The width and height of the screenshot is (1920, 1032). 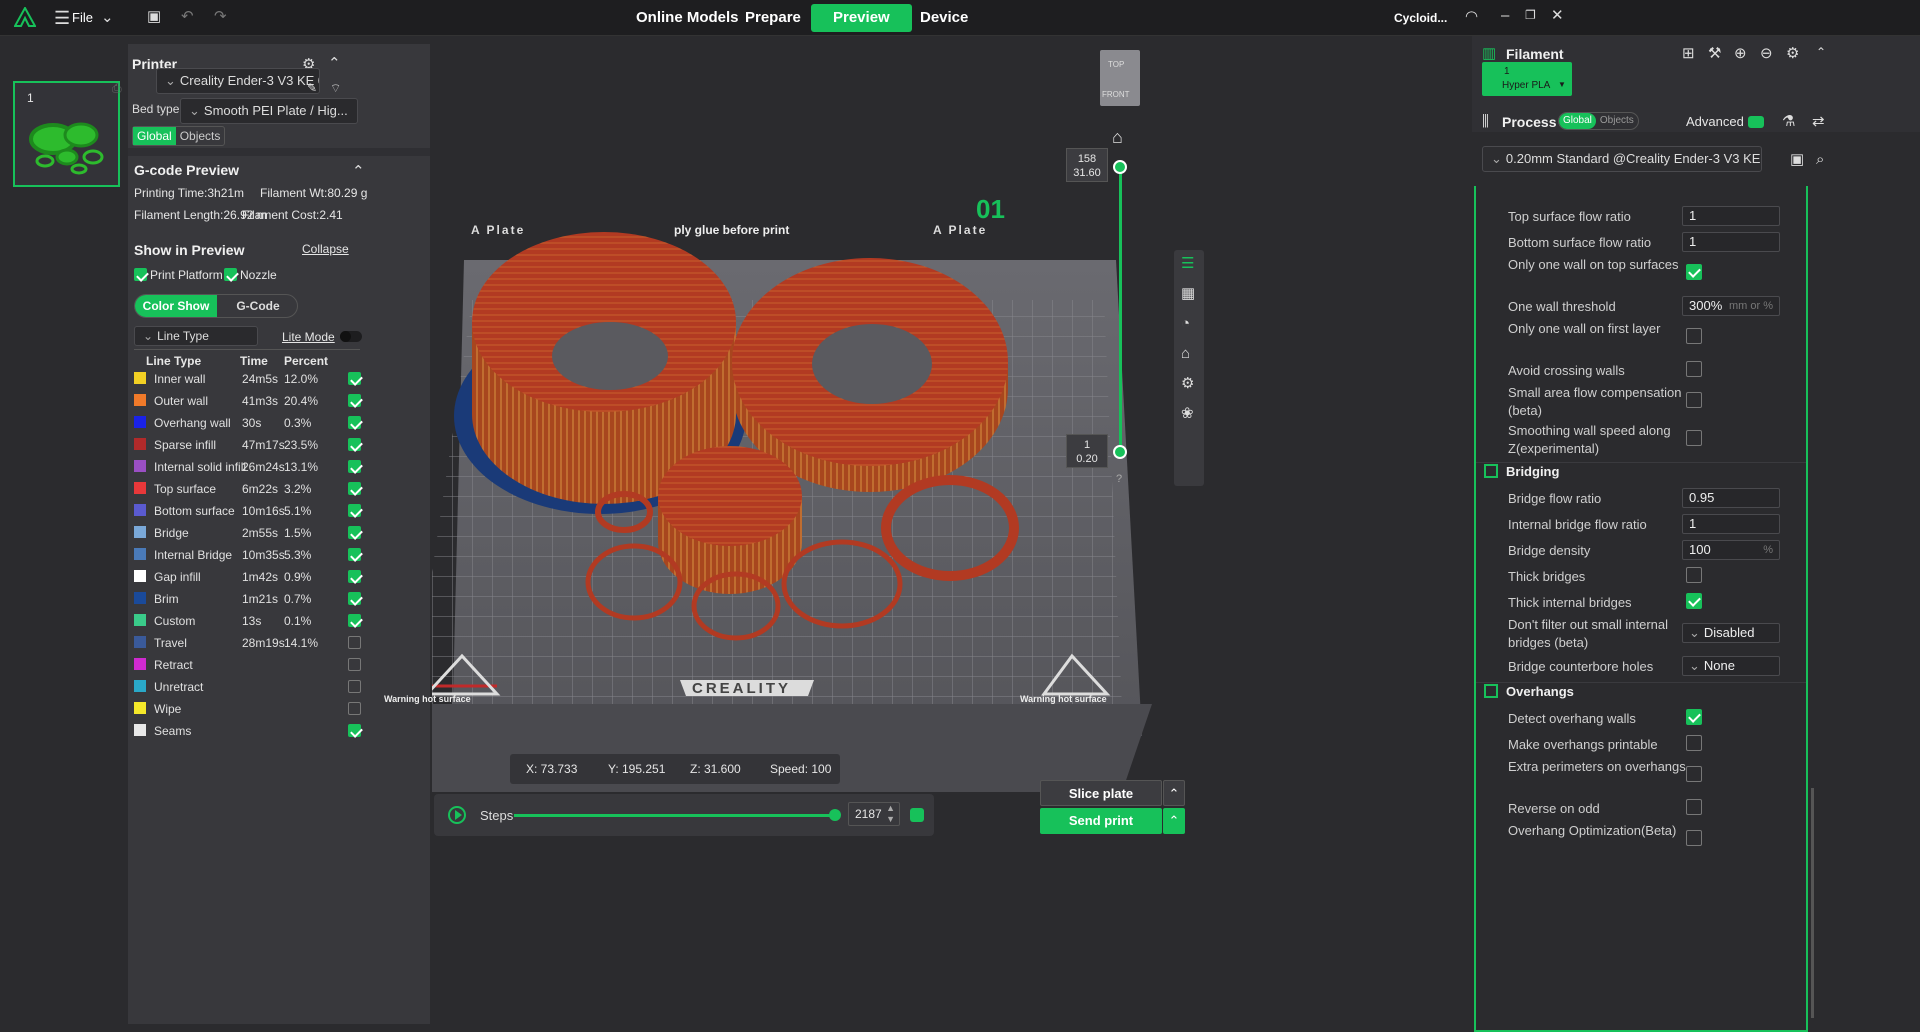 What do you see at coordinates (1818, 121) in the screenshot?
I see `sync-icon: ⇄` at bounding box center [1818, 121].